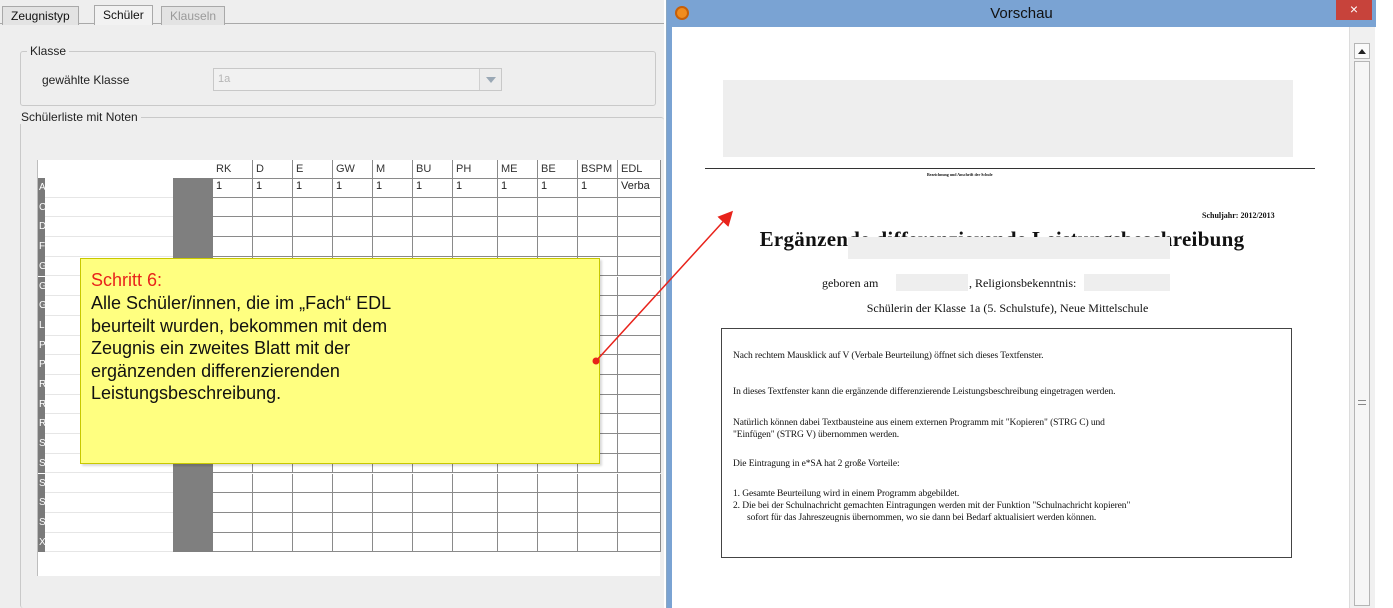 This screenshot has height=608, width=1393. What do you see at coordinates (41, 306) in the screenshot?
I see `row-header: G` at bounding box center [41, 306].